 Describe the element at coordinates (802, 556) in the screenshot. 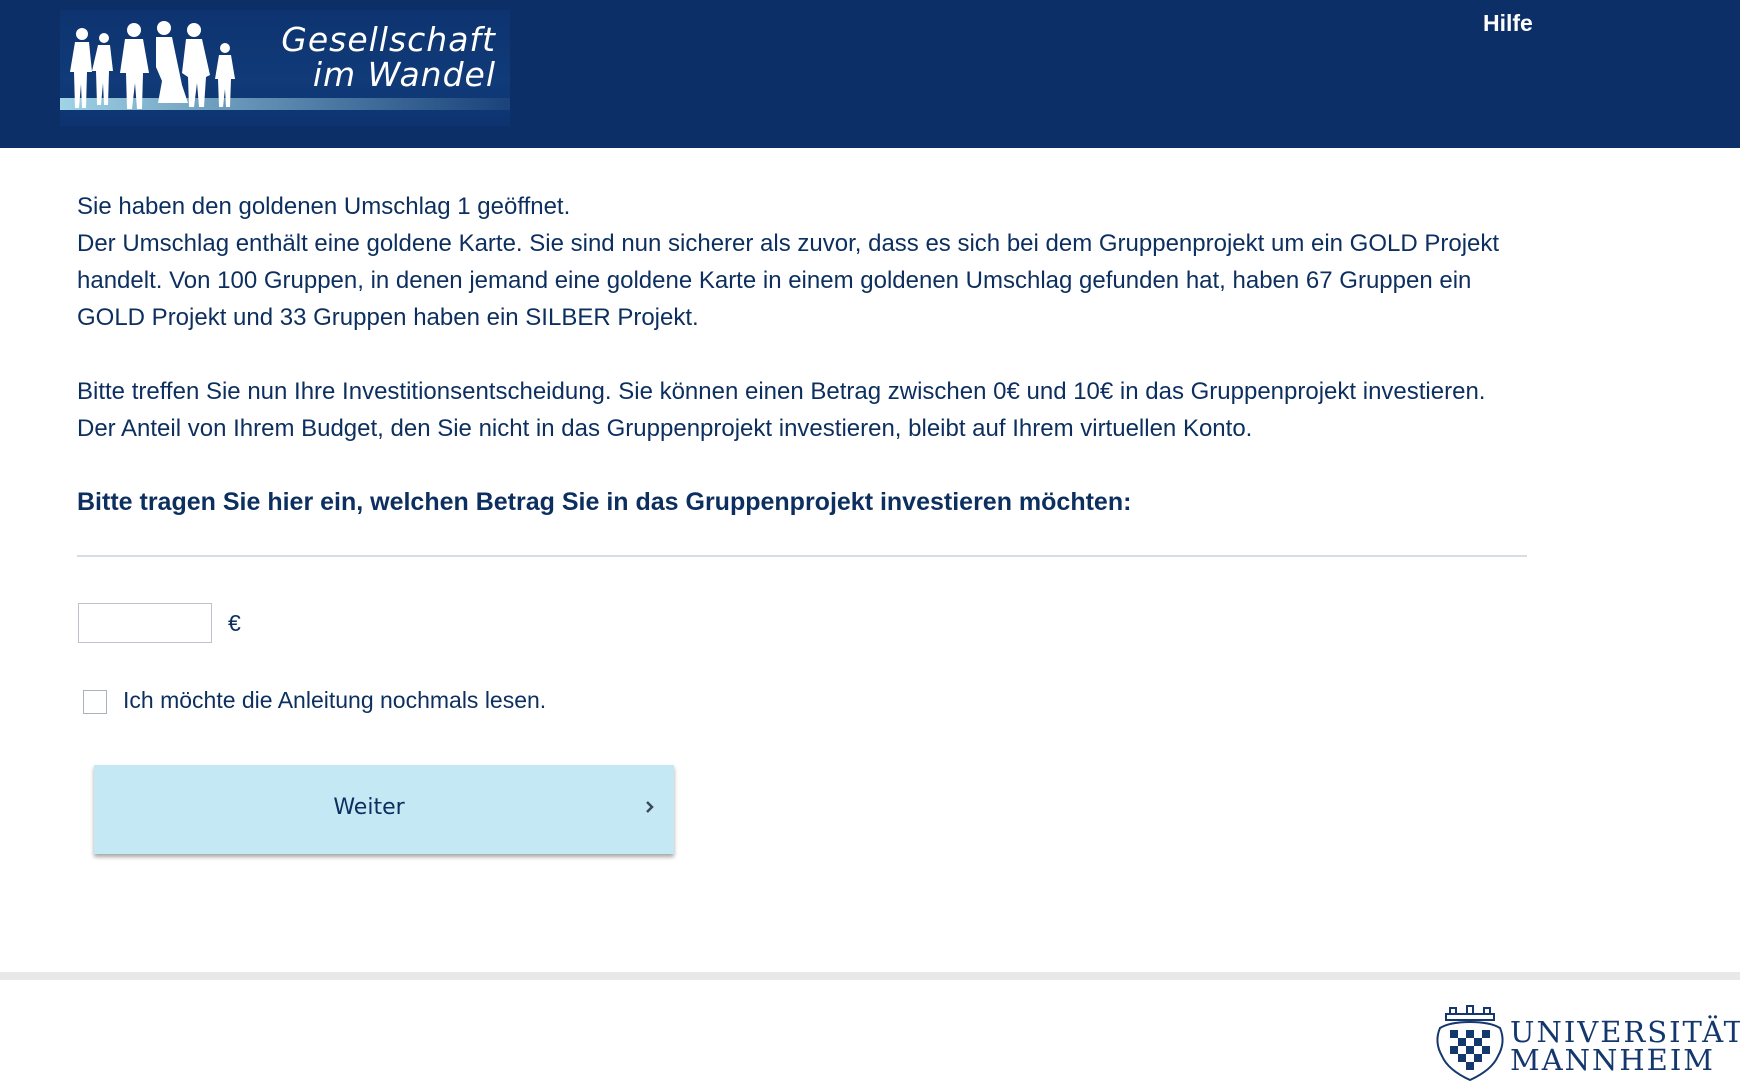

I see `divider` at that location.